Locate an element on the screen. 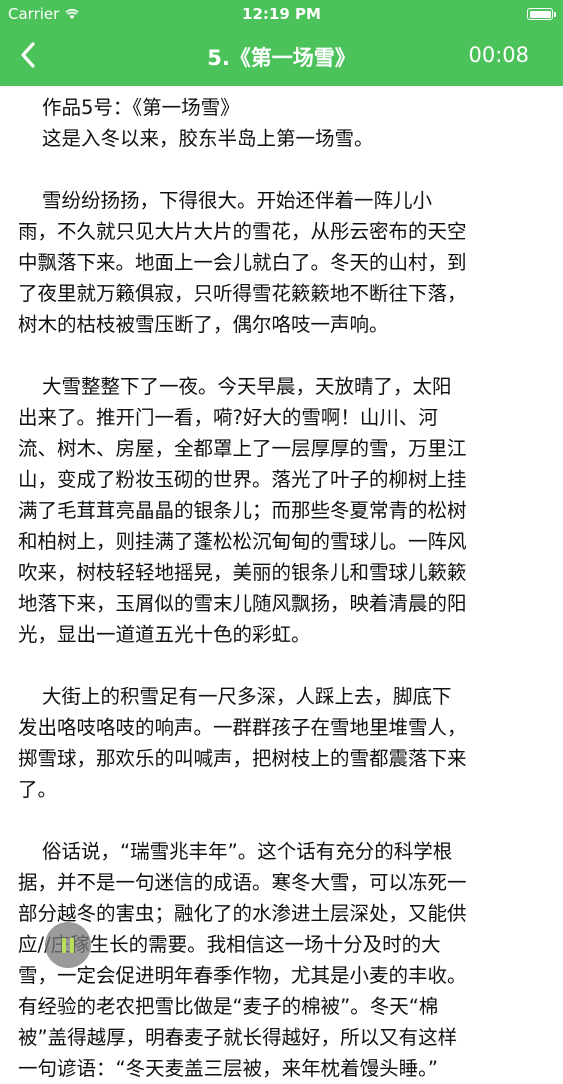 Image resolution: width=563 pixels, height=1084 pixels. back-button is located at coordinates (28, 57).